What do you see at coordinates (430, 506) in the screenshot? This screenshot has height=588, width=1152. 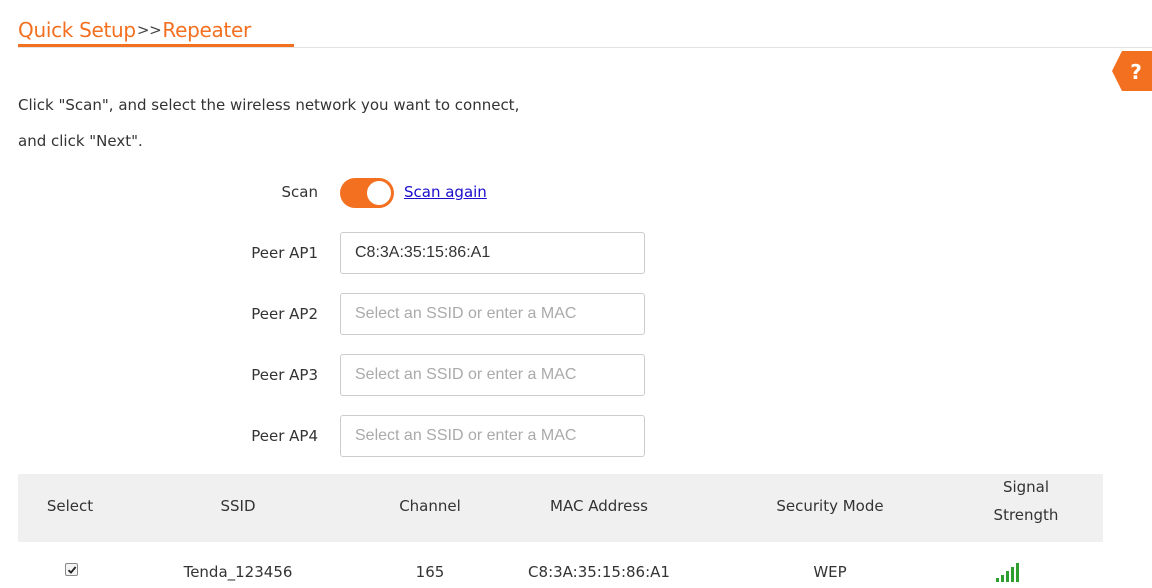 I see `column-channel: Channel` at bounding box center [430, 506].